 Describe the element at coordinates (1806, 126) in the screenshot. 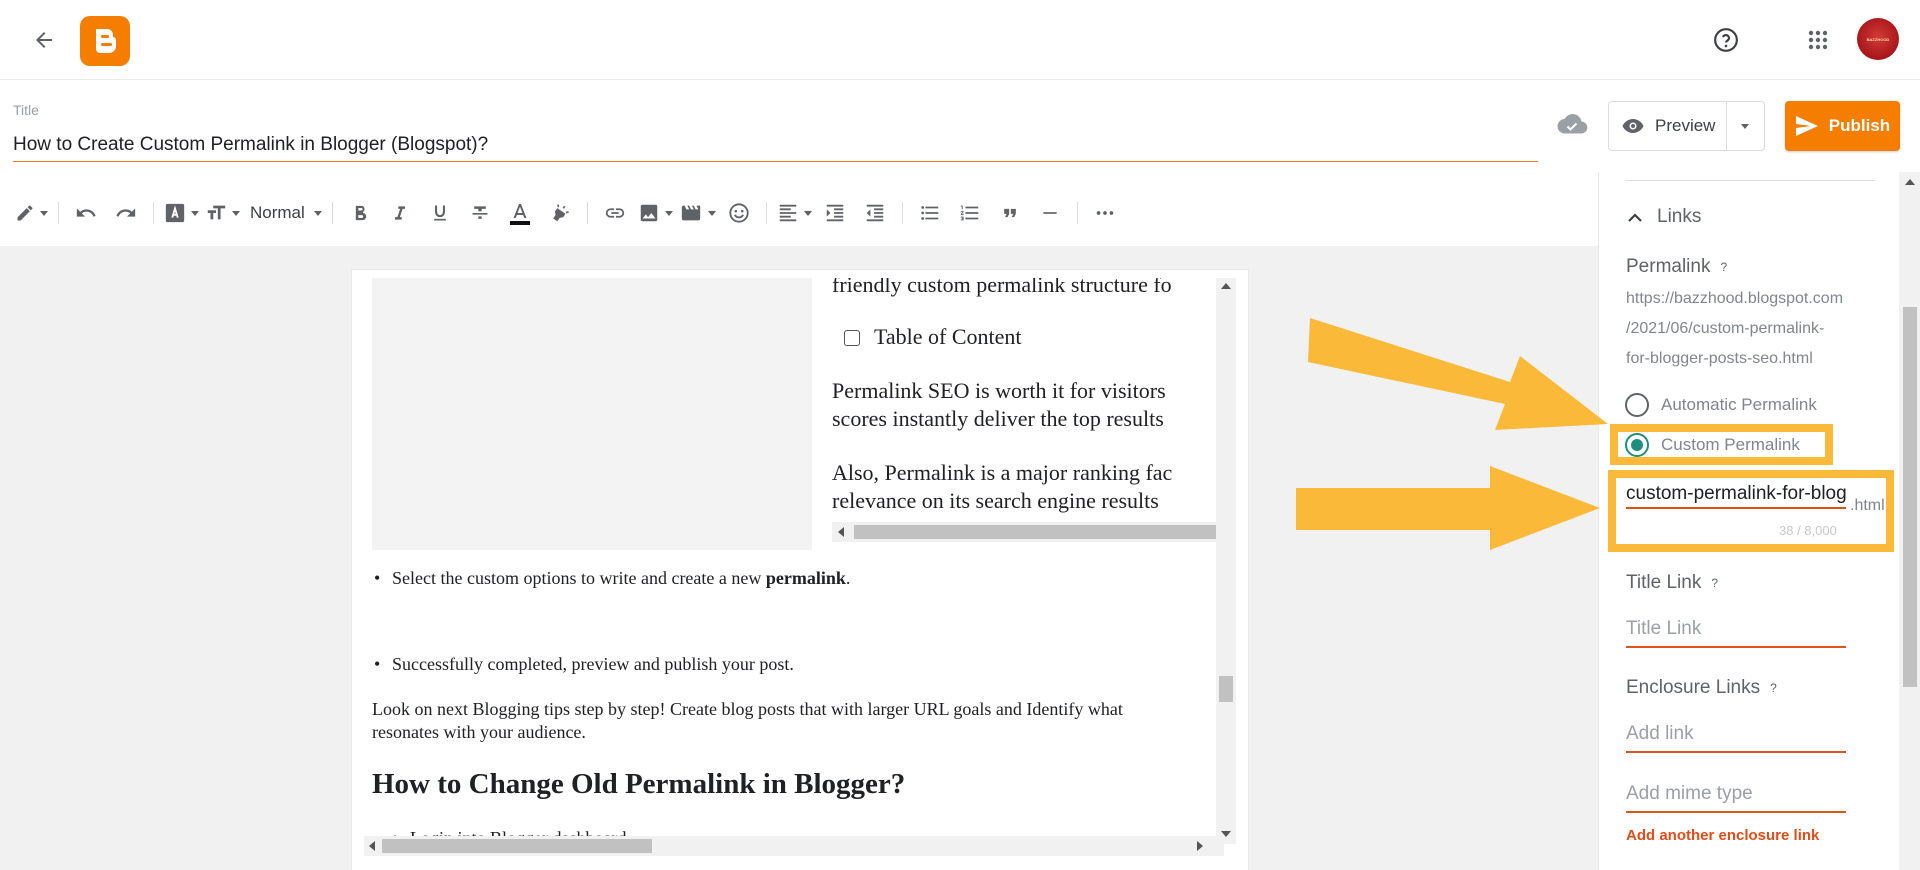

I see `send-icon` at that location.